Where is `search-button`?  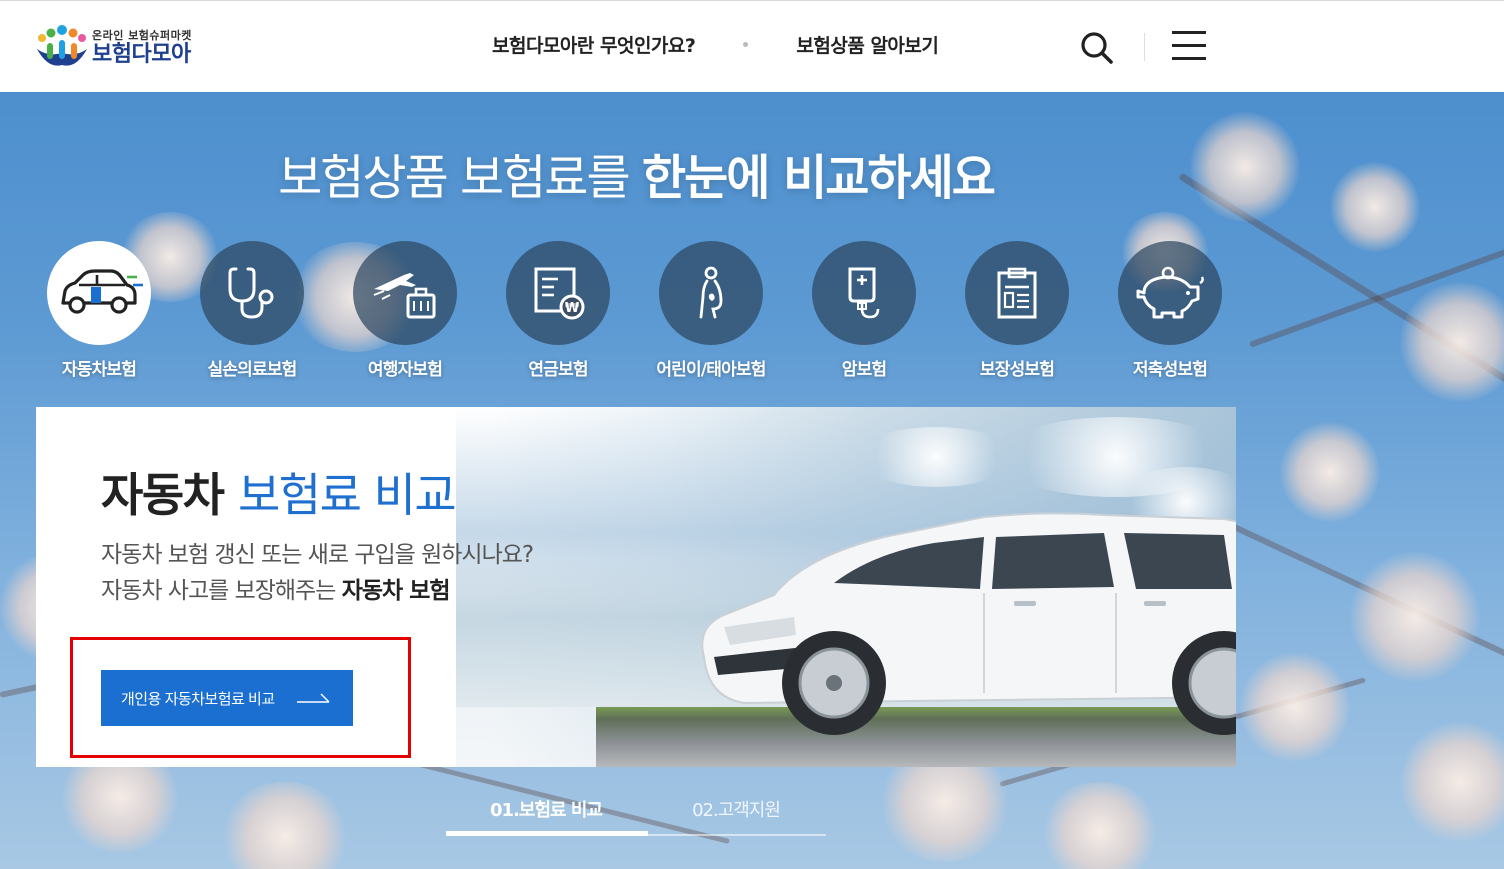
search-button is located at coordinates (1097, 48).